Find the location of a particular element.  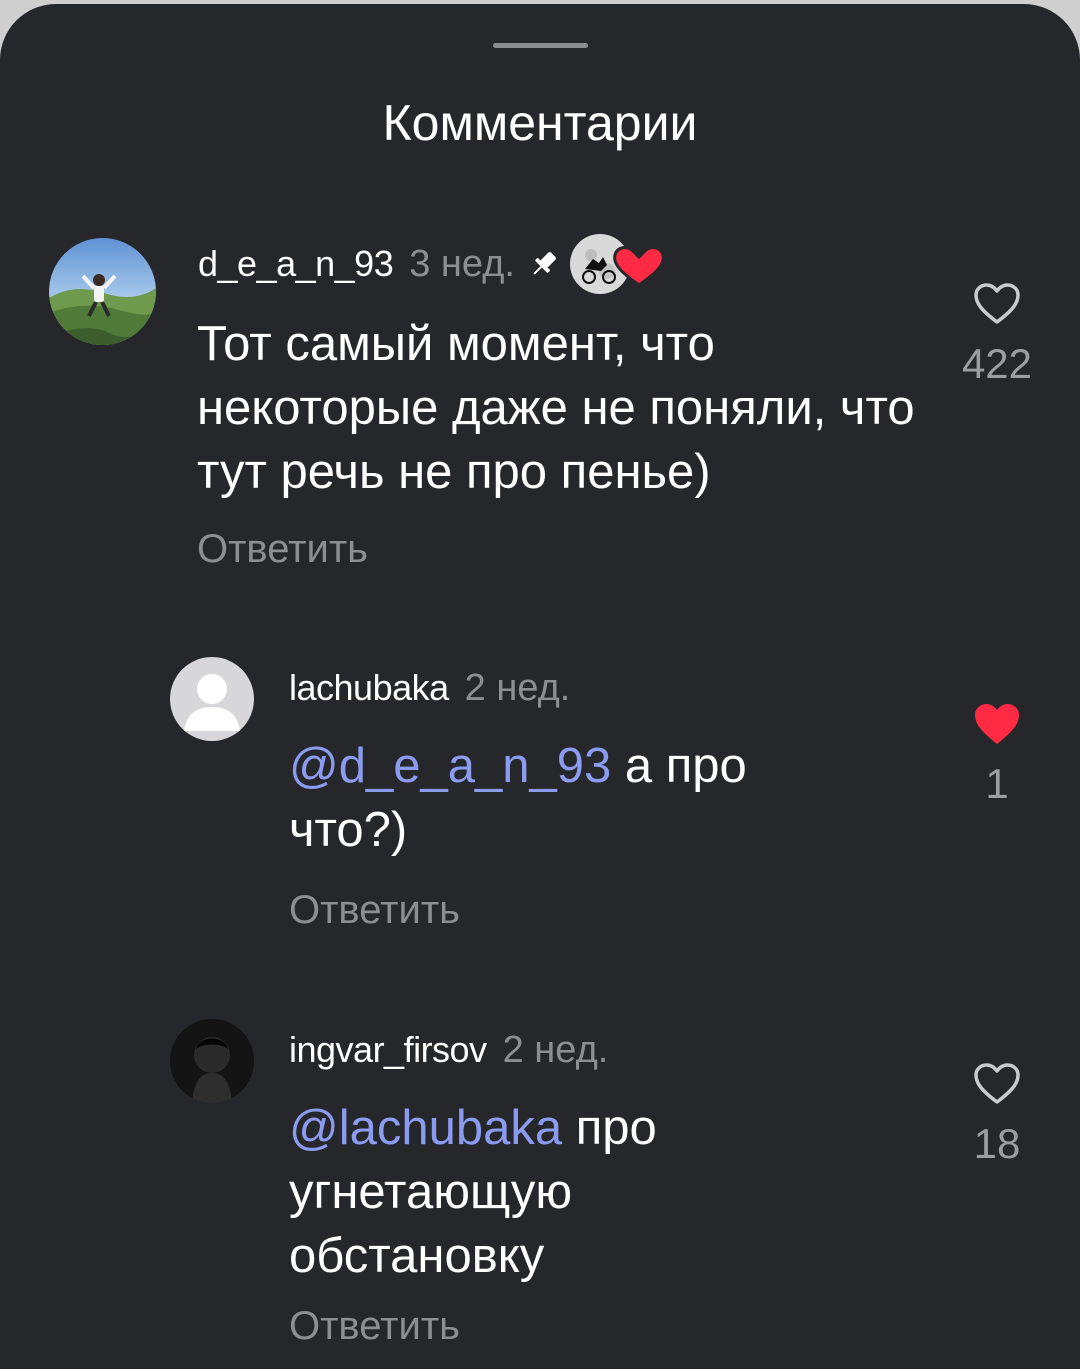

like-count: 18 is located at coordinates (997, 1143).